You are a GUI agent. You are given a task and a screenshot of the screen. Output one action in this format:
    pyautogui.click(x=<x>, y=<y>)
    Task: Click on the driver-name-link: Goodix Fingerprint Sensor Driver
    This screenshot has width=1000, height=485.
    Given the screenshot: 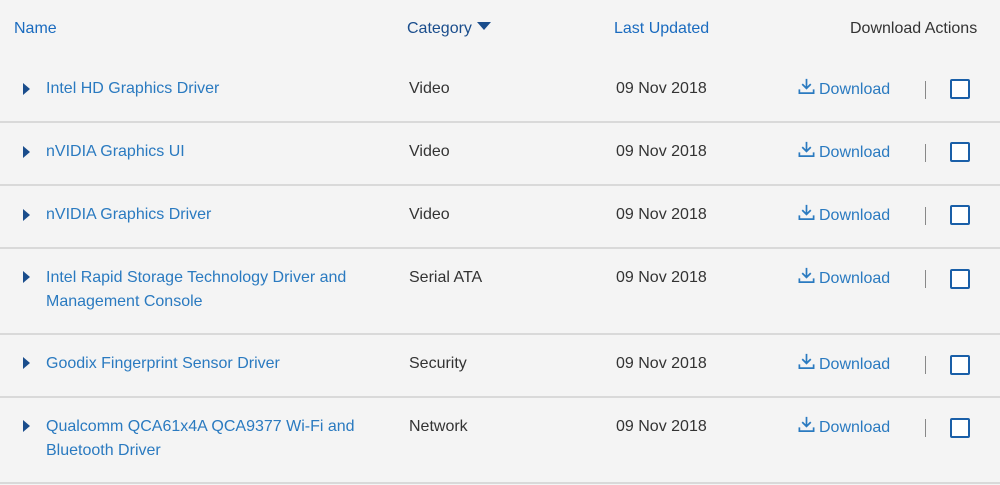 What is the action you would take?
    pyautogui.click(x=216, y=364)
    